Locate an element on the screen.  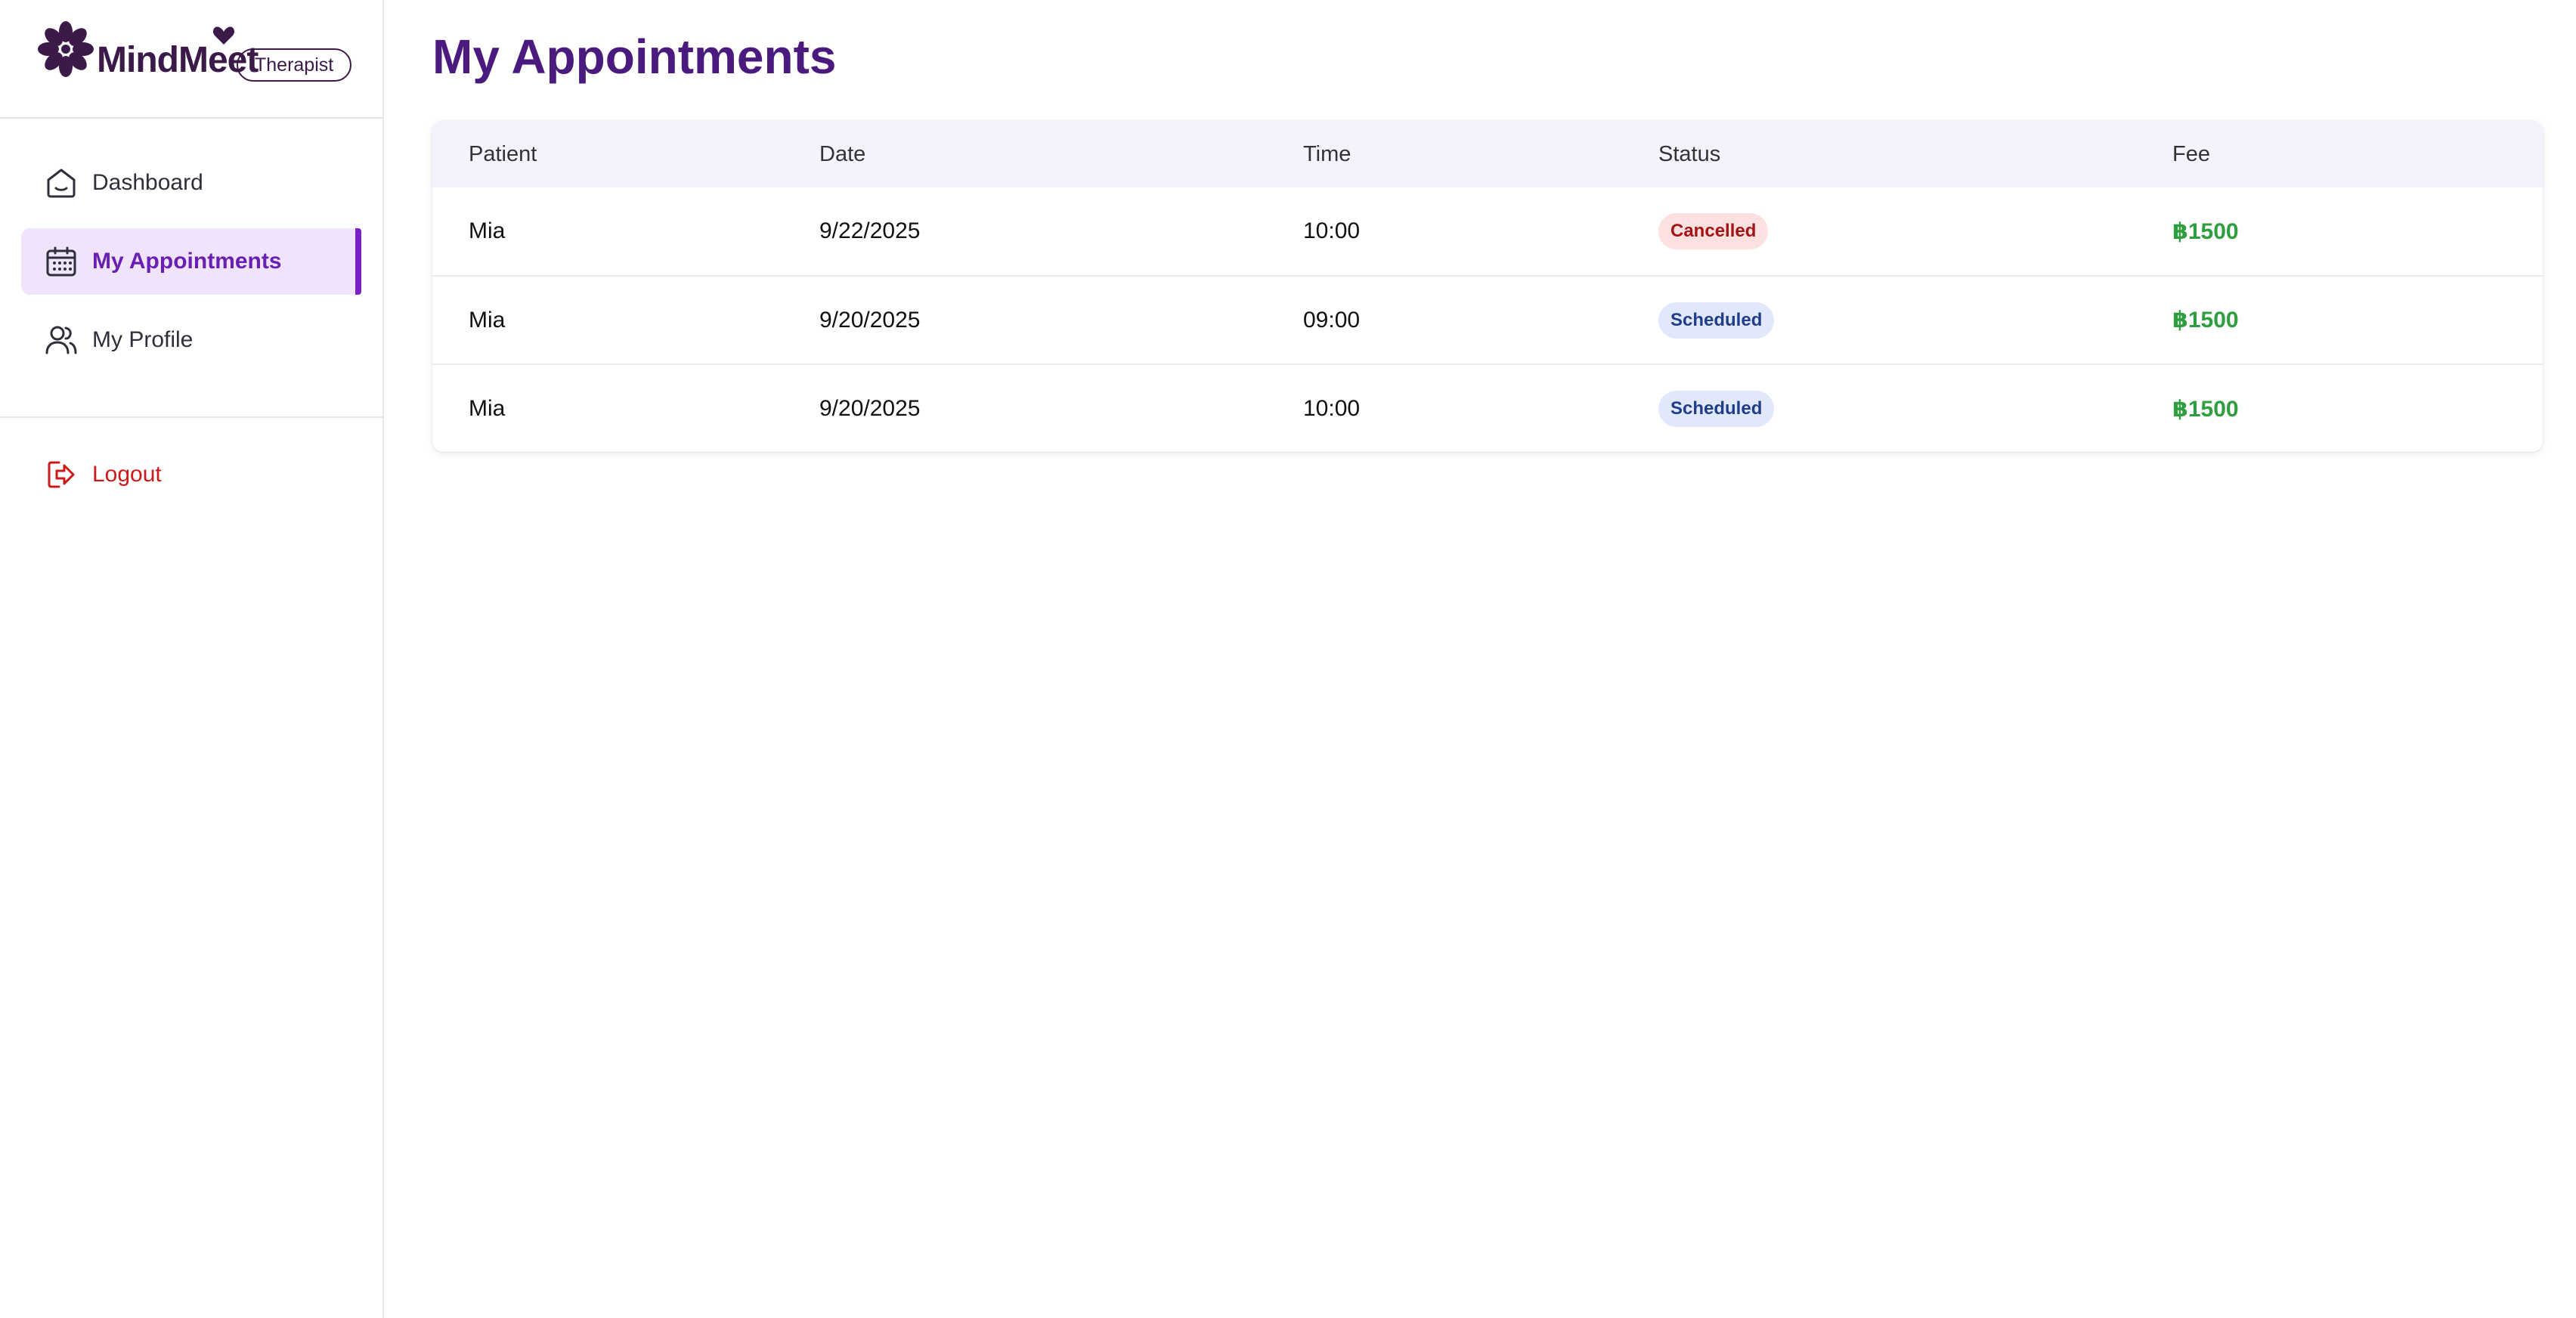
table-header-row: Patient Date Time Status Fee is located at coordinates (1487, 154).